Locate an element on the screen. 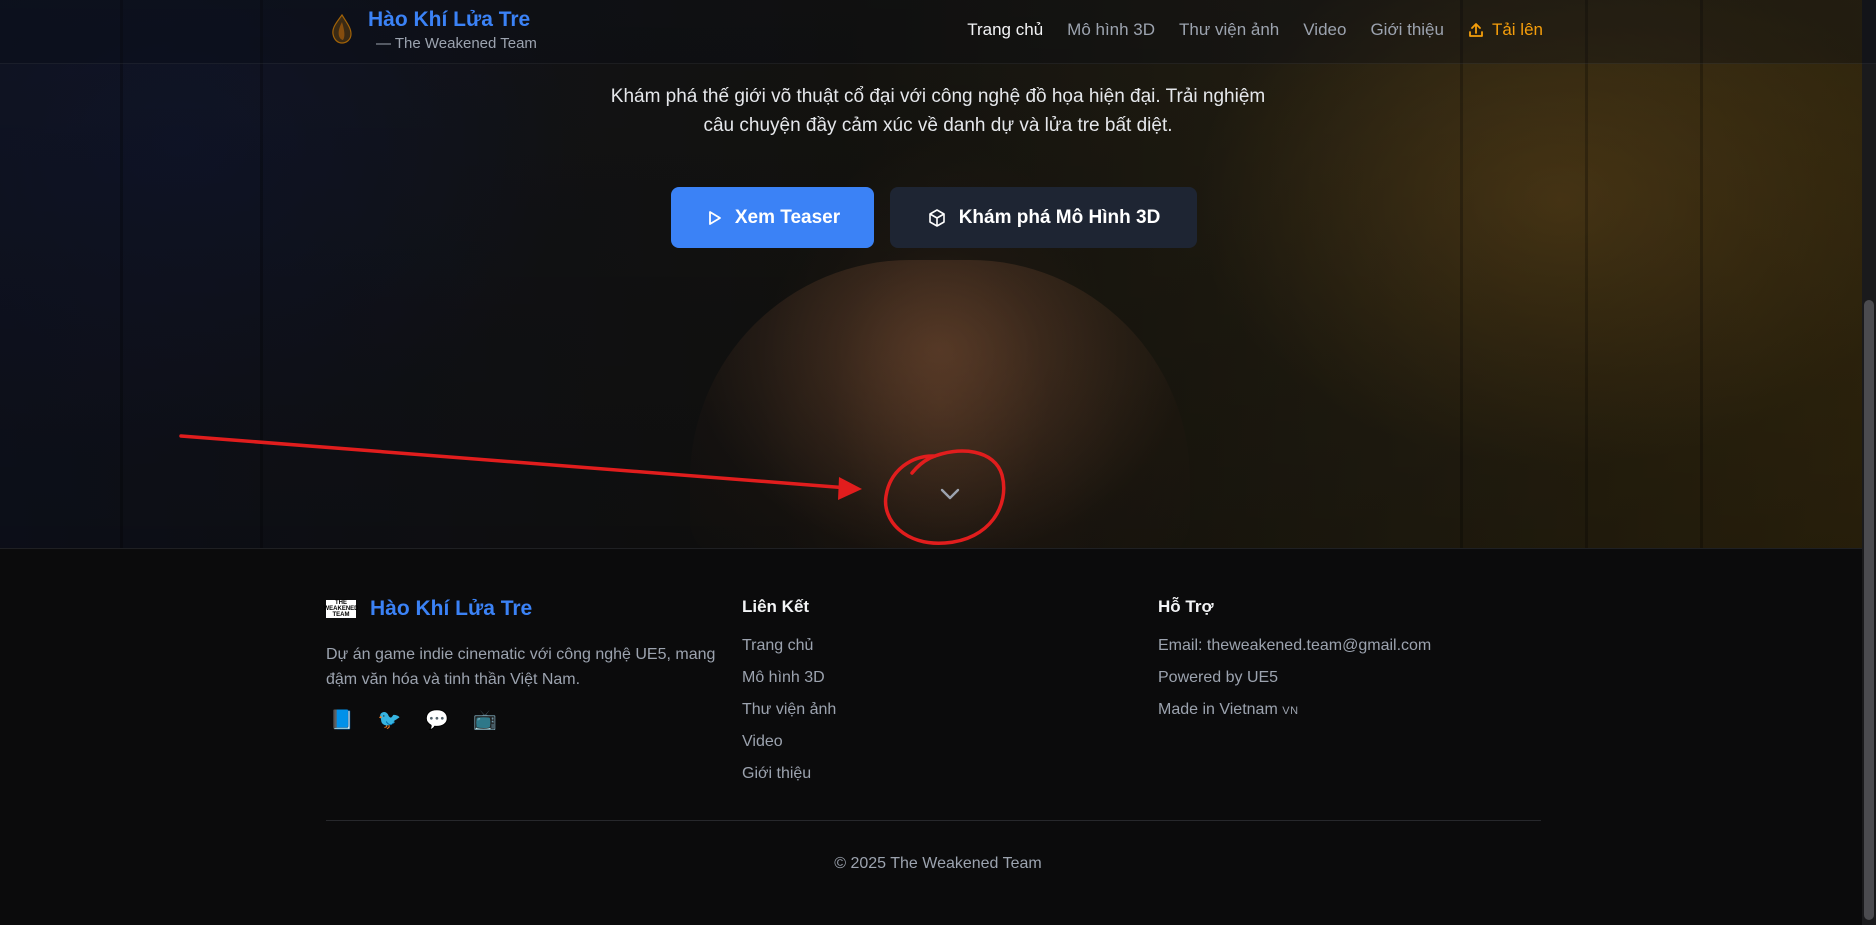 Image resolution: width=1876 pixels, height=925 pixels. scrollbar-thumb is located at coordinates (1869, 610).